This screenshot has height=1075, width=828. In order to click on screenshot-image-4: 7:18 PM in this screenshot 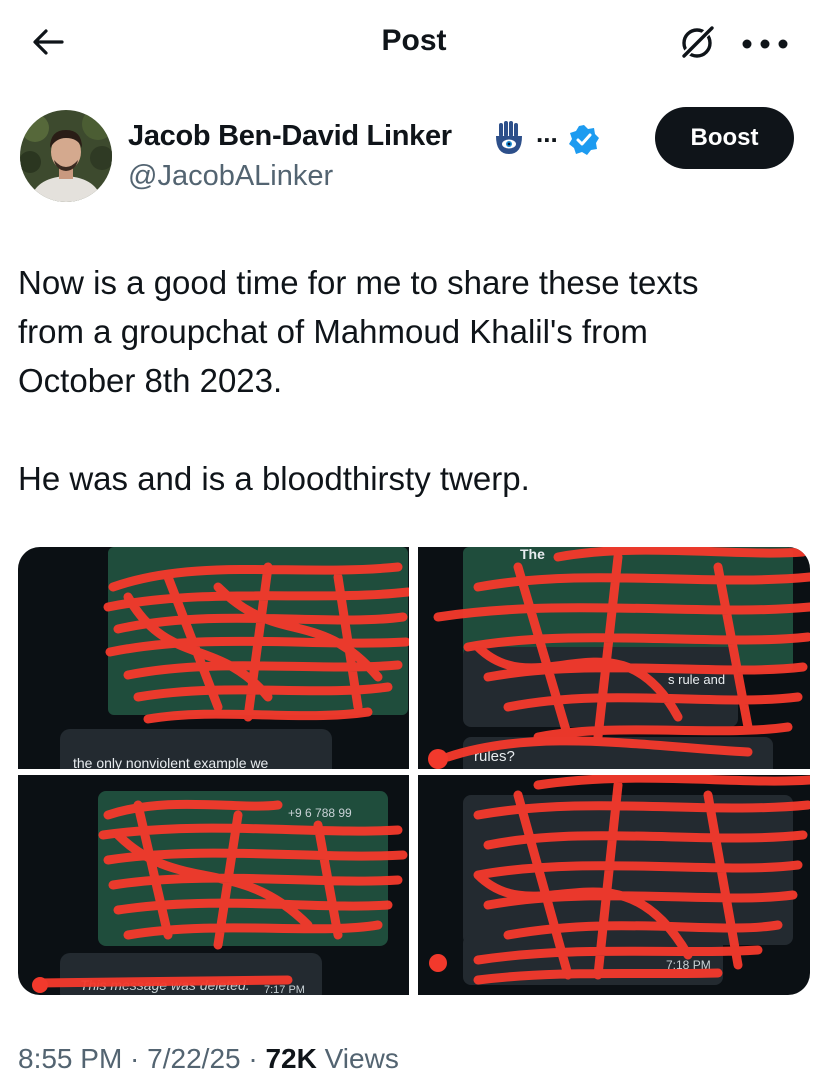, I will do `click(614, 885)`.